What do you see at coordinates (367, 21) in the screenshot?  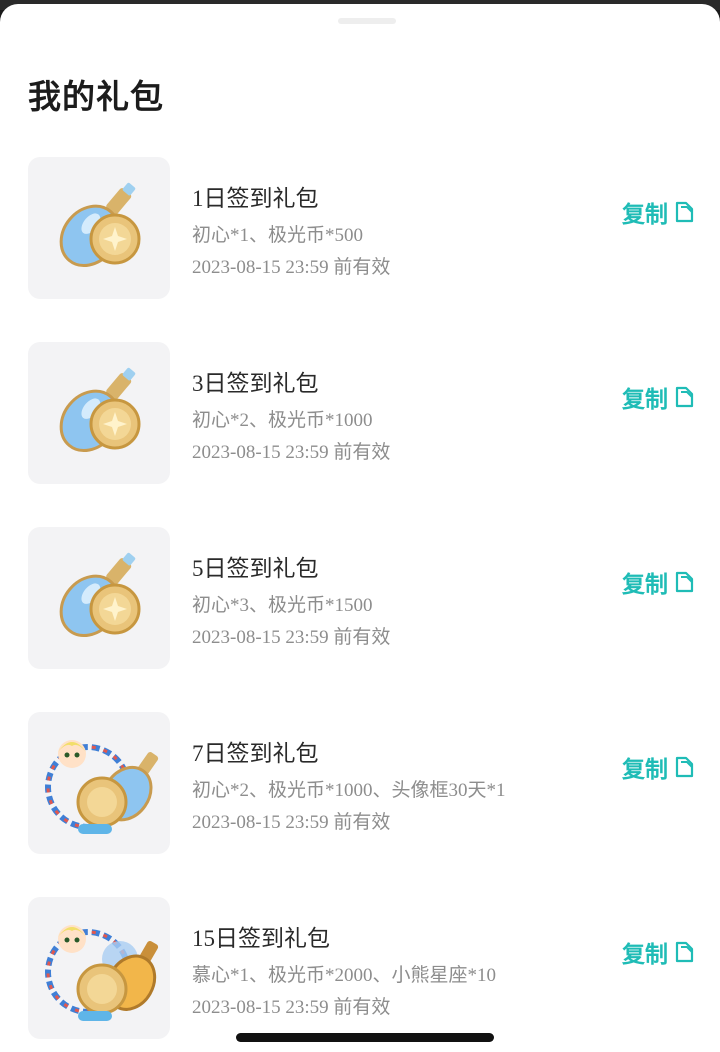 I see `sheet-drag-handle` at bounding box center [367, 21].